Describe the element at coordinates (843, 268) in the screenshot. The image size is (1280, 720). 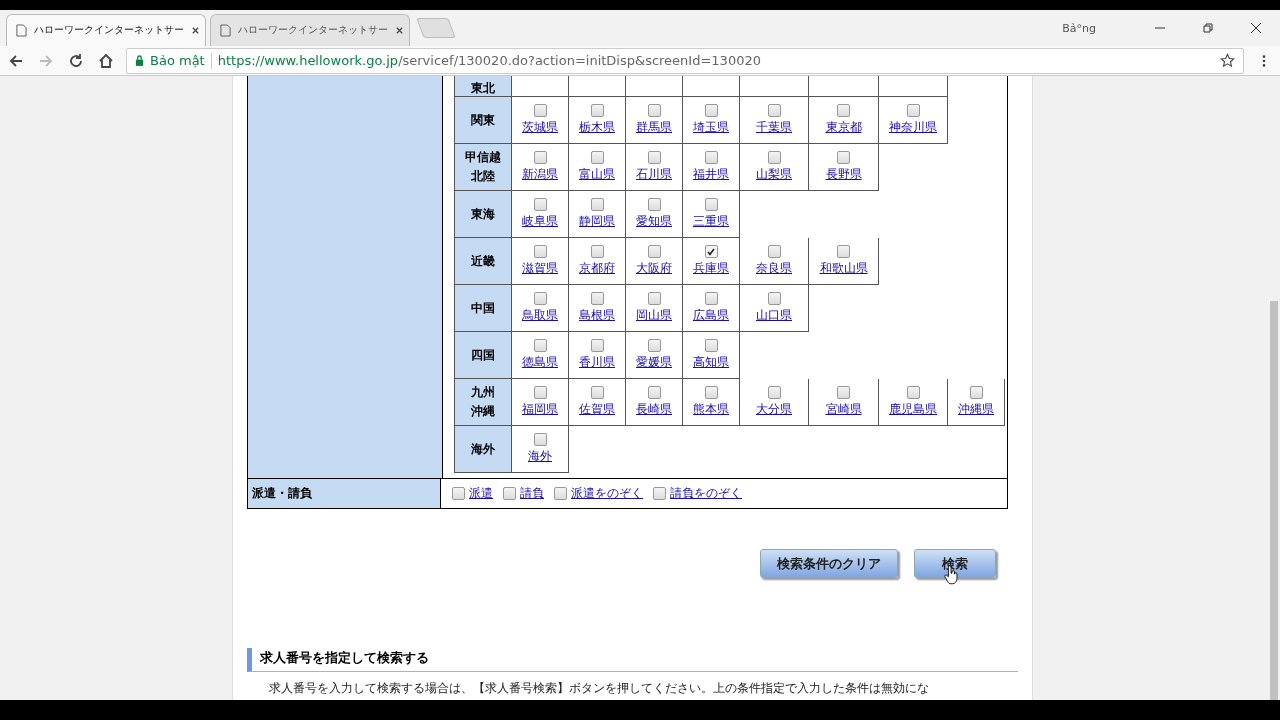
I see `prefecture-link: 和歌山県` at that location.